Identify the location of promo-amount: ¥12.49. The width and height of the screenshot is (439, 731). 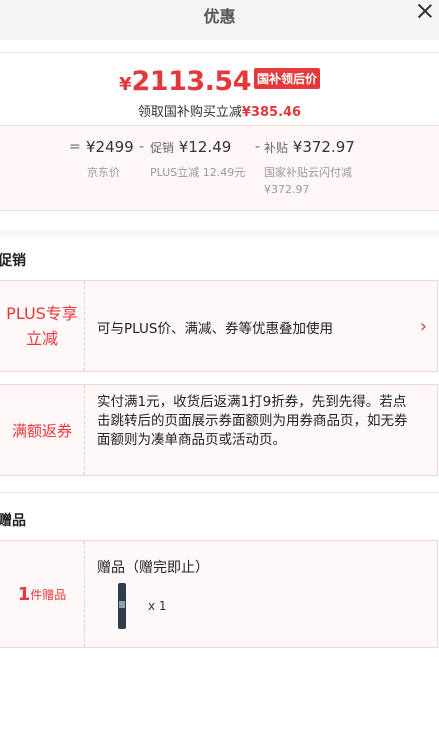
(205, 147).